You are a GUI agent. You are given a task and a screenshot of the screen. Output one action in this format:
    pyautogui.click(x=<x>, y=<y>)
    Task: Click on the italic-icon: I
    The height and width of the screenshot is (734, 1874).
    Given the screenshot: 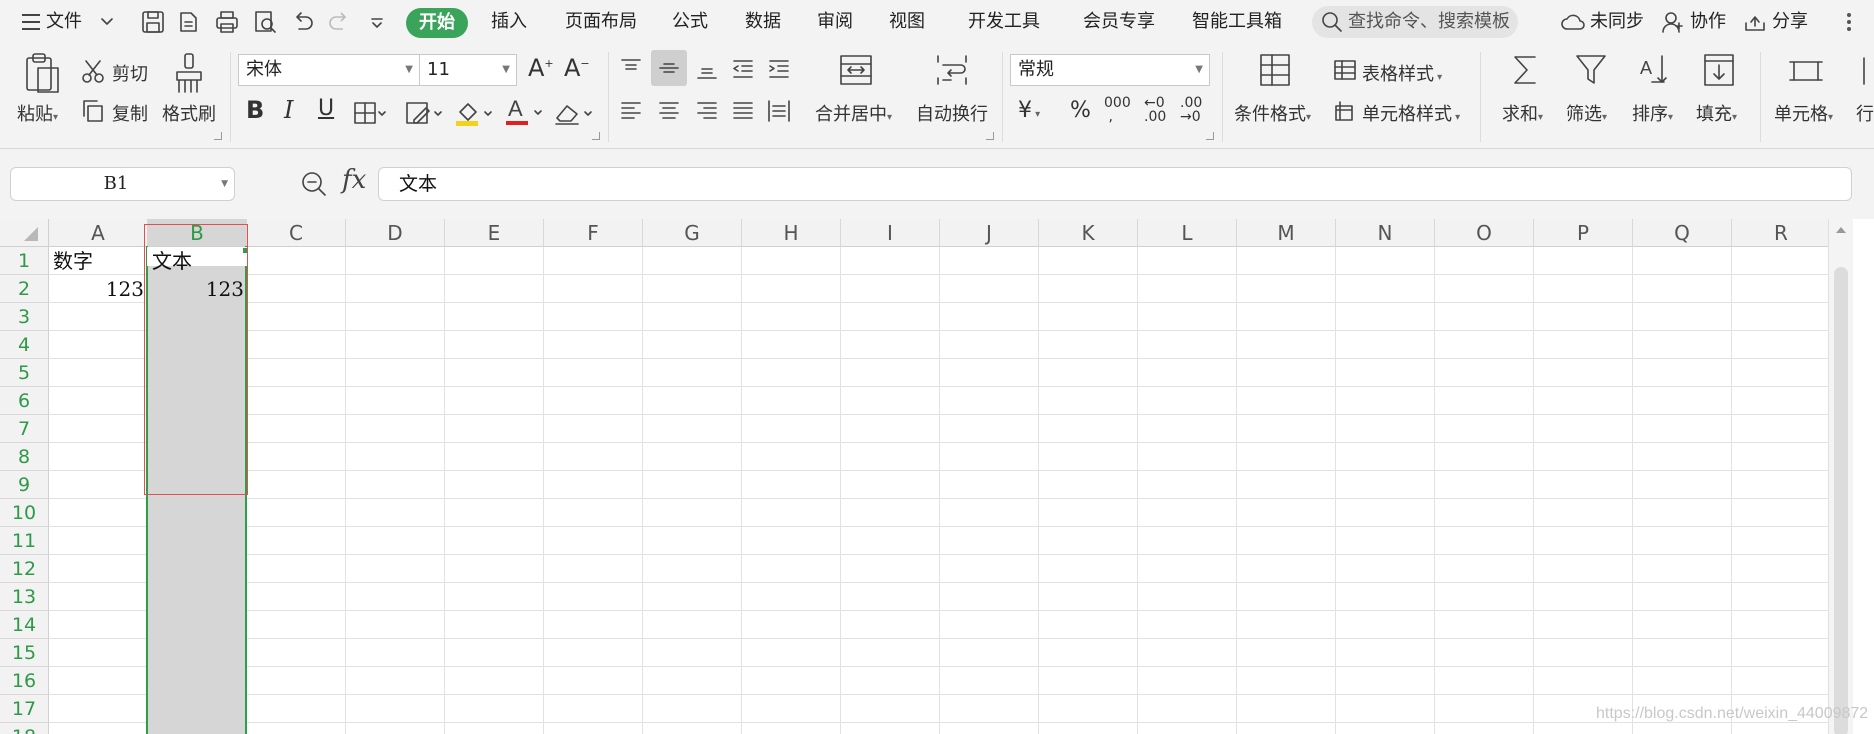 What is the action you would take?
    pyautogui.click(x=288, y=110)
    